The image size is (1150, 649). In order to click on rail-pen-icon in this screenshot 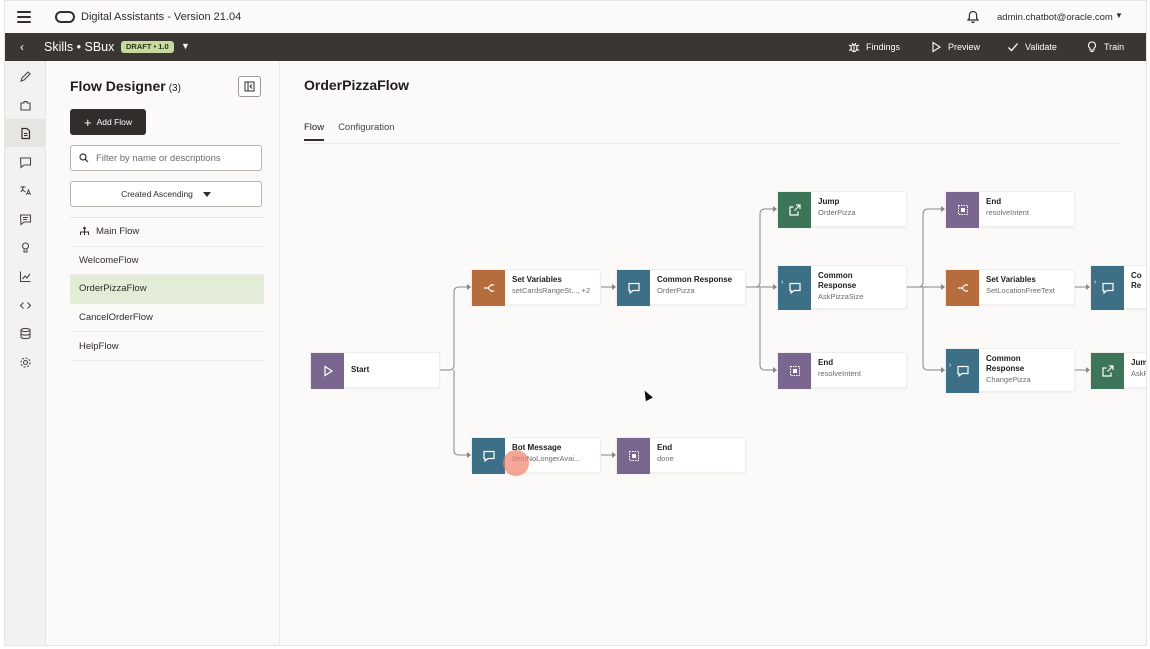, I will do `click(25, 76)`.